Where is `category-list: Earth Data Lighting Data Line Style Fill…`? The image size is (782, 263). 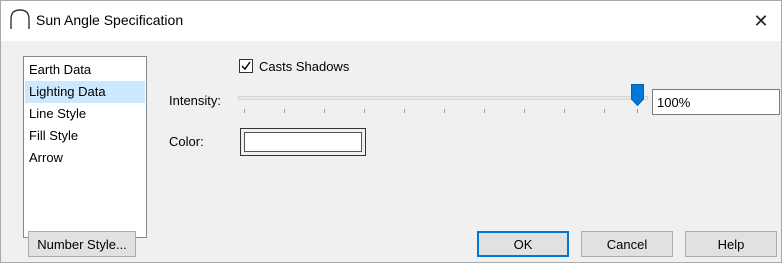
category-list: Earth Data Lighting Data Line Style Fill… is located at coordinates (85, 147).